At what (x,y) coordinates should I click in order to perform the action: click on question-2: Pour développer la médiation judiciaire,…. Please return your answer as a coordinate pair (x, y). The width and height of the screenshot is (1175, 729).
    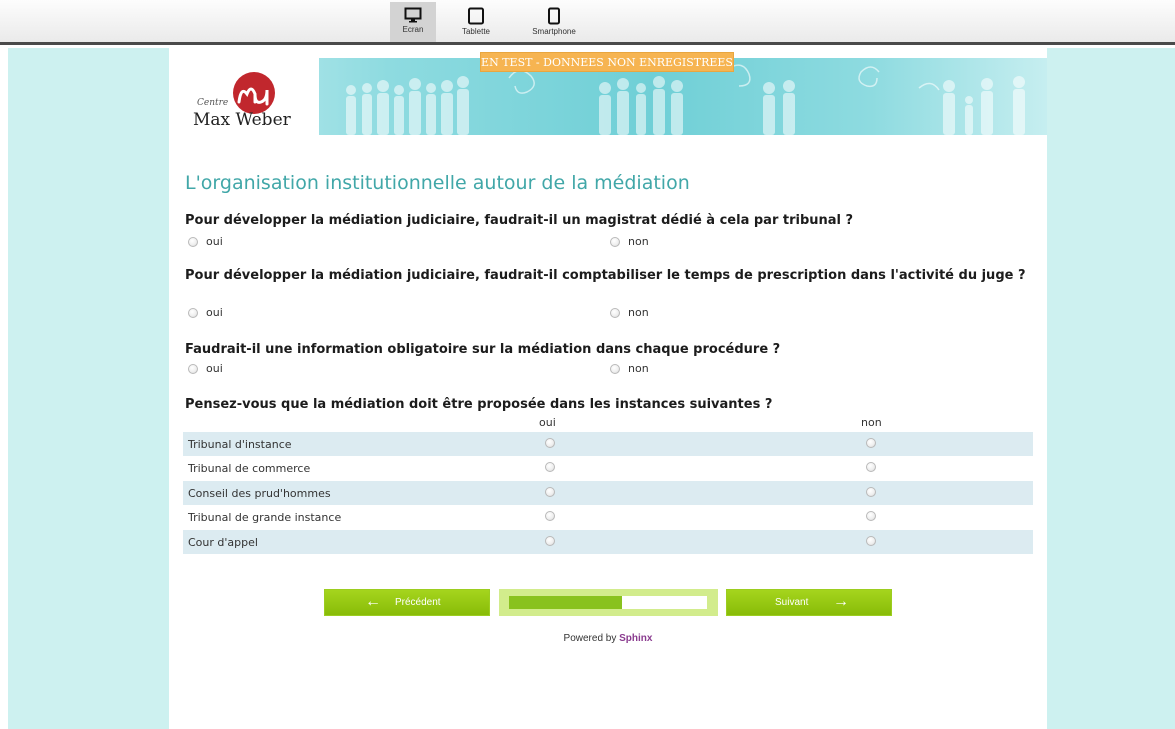
    Looking at the image, I should click on (605, 275).